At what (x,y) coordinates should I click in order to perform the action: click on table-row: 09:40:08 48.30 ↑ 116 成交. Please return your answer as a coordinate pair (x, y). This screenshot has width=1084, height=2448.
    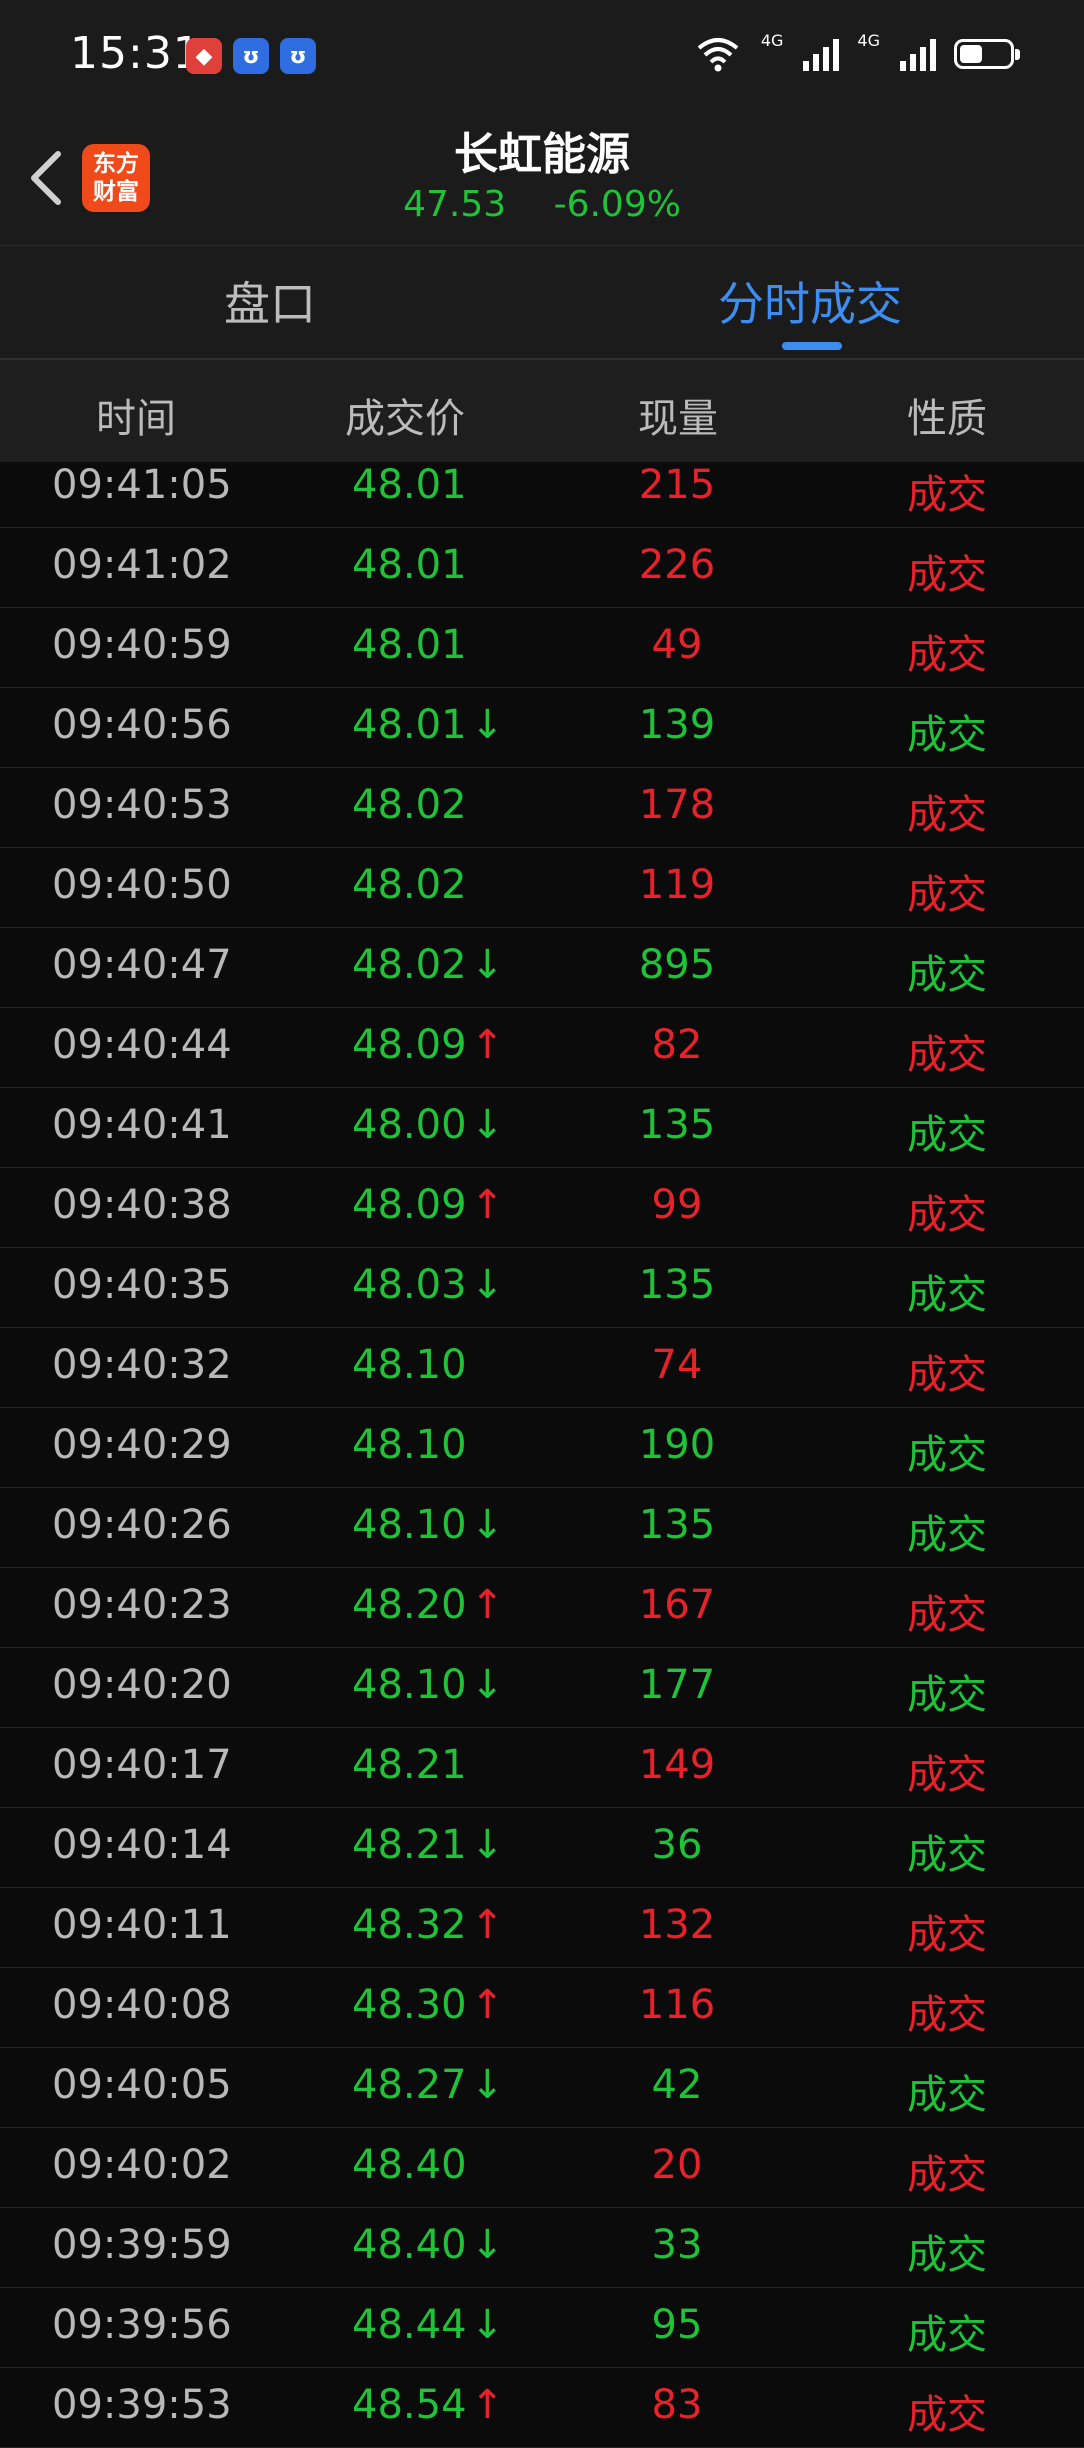
    Looking at the image, I should click on (542, 2008).